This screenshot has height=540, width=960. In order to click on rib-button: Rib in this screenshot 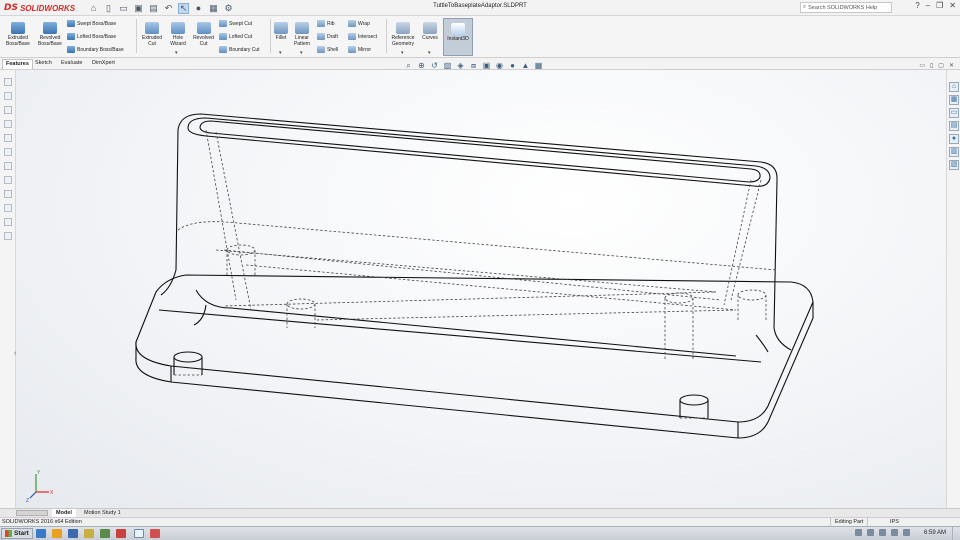, I will do `click(326, 23)`.